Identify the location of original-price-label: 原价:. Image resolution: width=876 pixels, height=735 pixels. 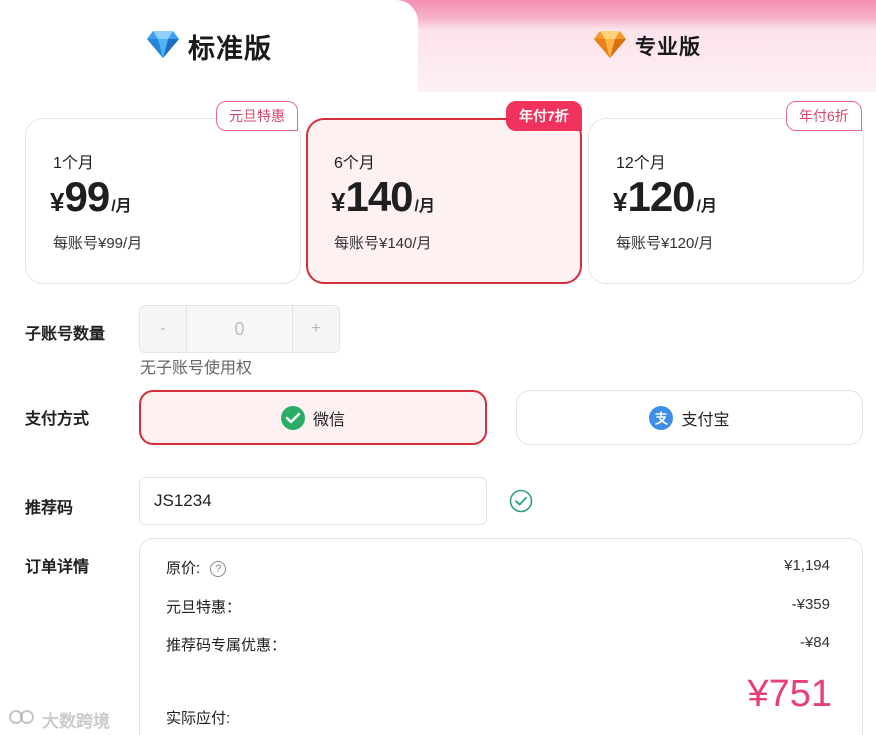
(183, 568).